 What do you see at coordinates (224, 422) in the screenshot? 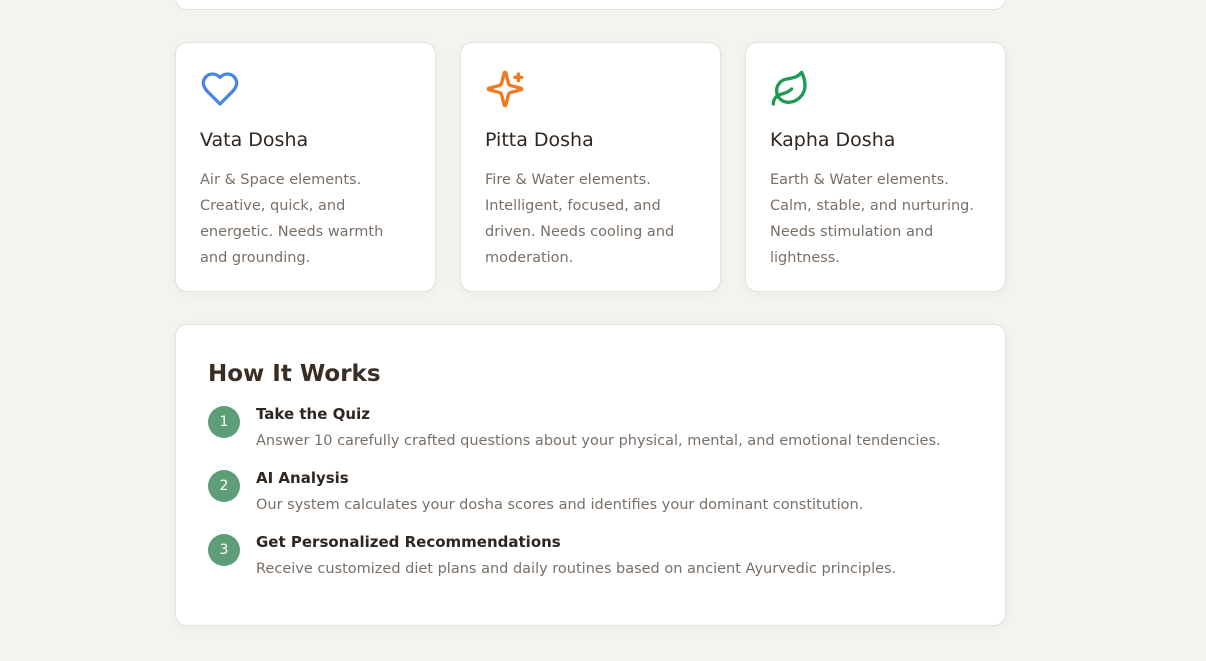
I see `step-number-badge: 1` at bounding box center [224, 422].